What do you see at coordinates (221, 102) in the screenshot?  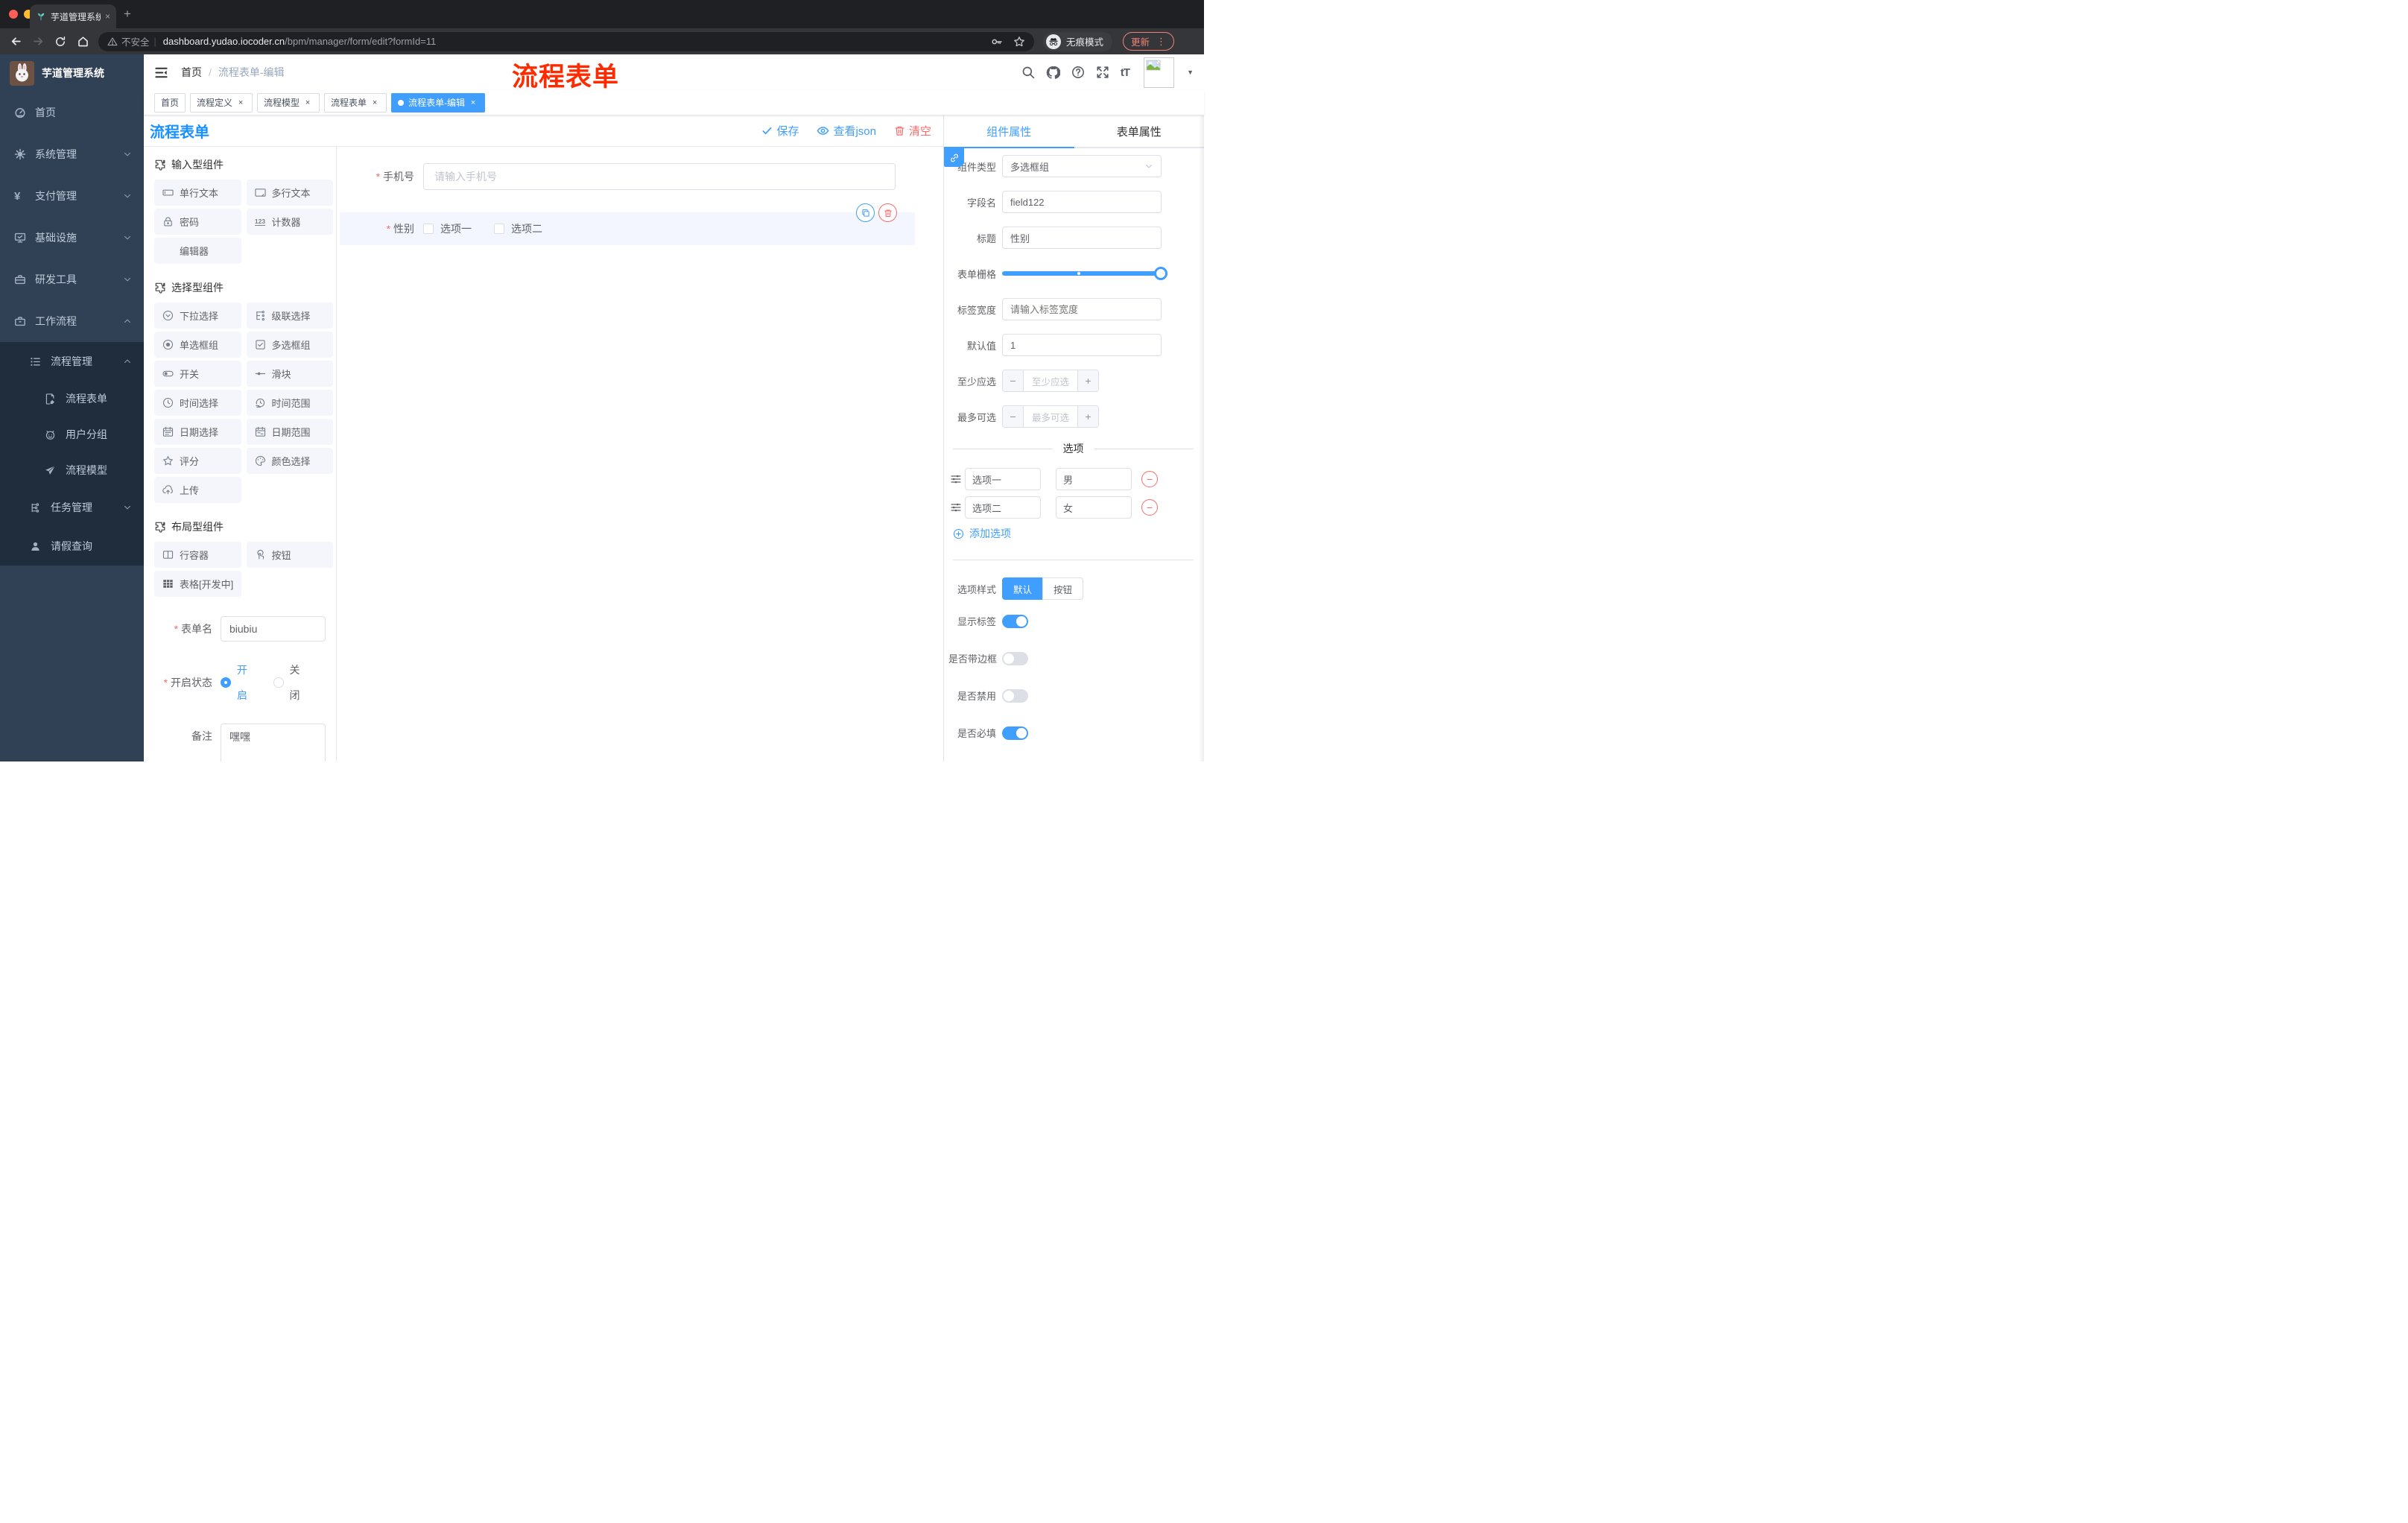 I see `tag-process-definition: 流程定义 ×` at bounding box center [221, 102].